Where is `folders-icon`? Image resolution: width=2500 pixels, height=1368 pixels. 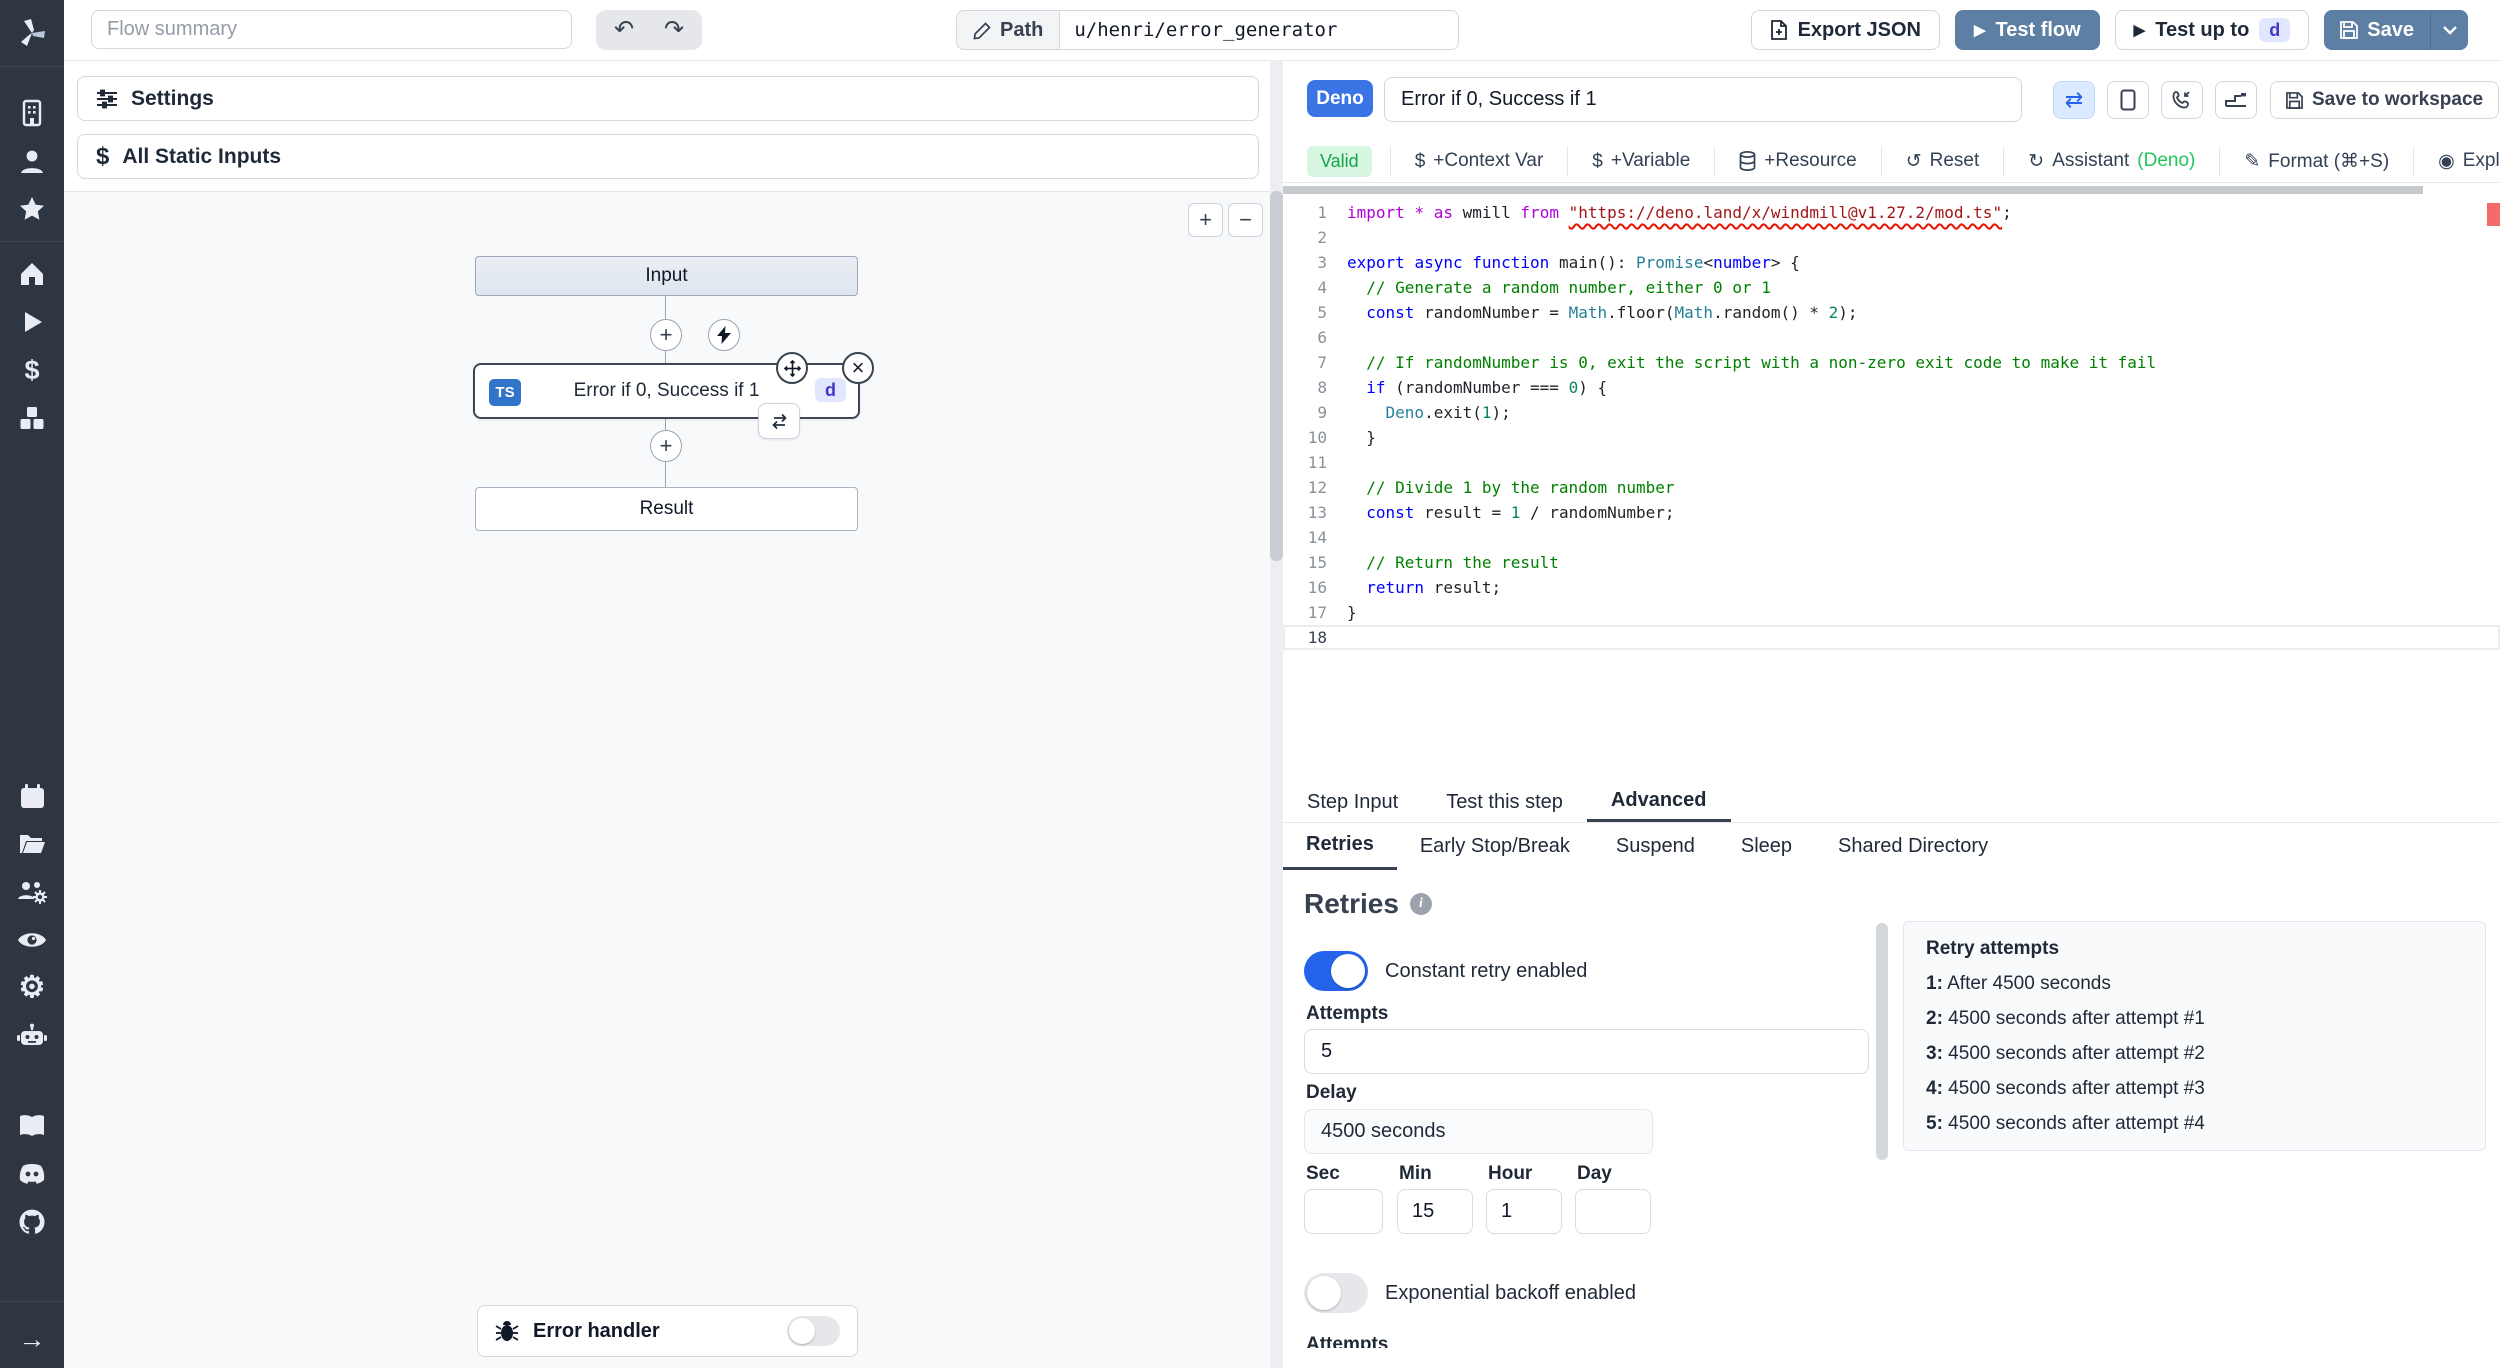 folders-icon is located at coordinates (32, 844).